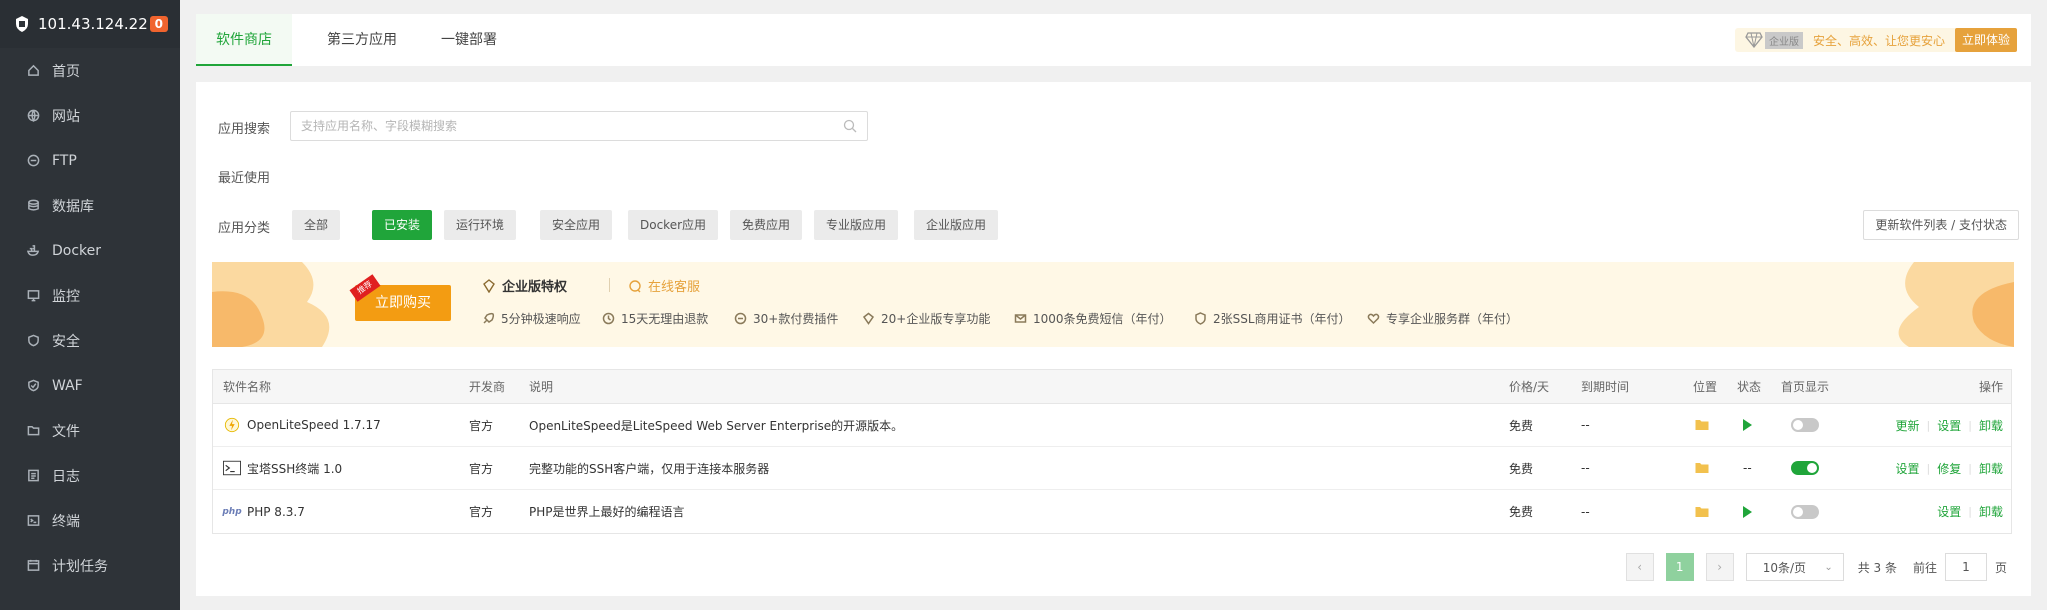 The image size is (2047, 610). Describe the element at coordinates (1985, 40) in the screenshot. I see `try-now-button: 立即体验` at that location.